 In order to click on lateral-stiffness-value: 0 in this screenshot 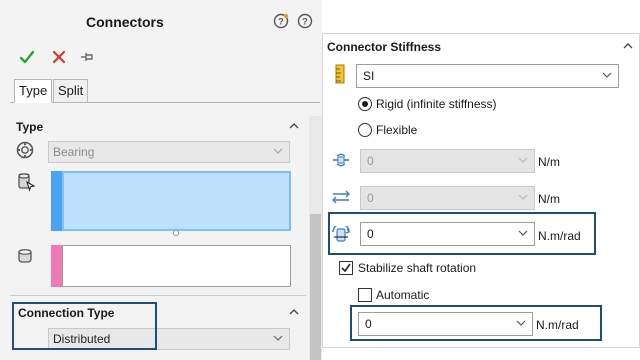, I will do `click(370, 198)`.